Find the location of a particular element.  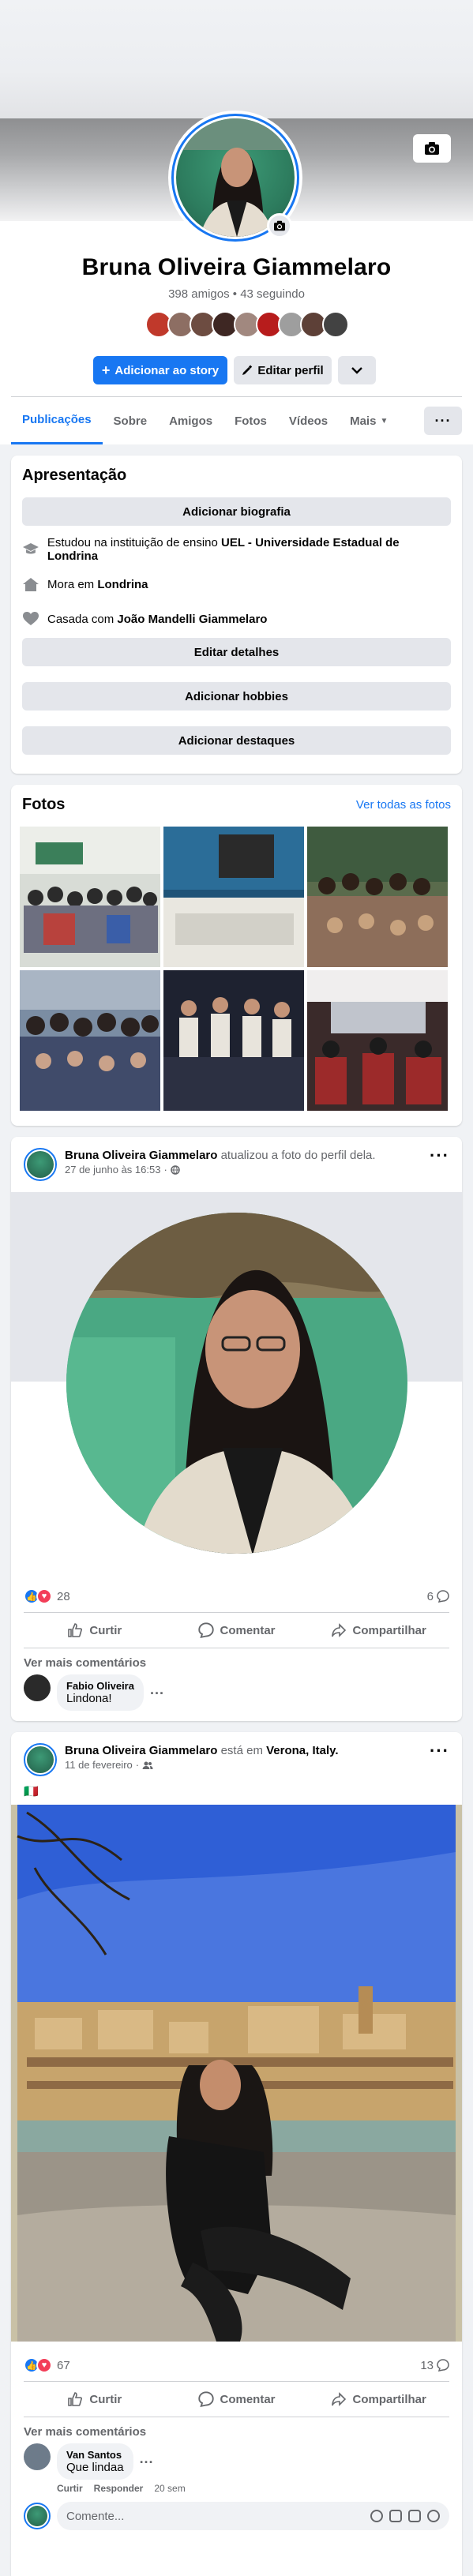

lives-place-link: Londrina is located at coordinates (122, 584).